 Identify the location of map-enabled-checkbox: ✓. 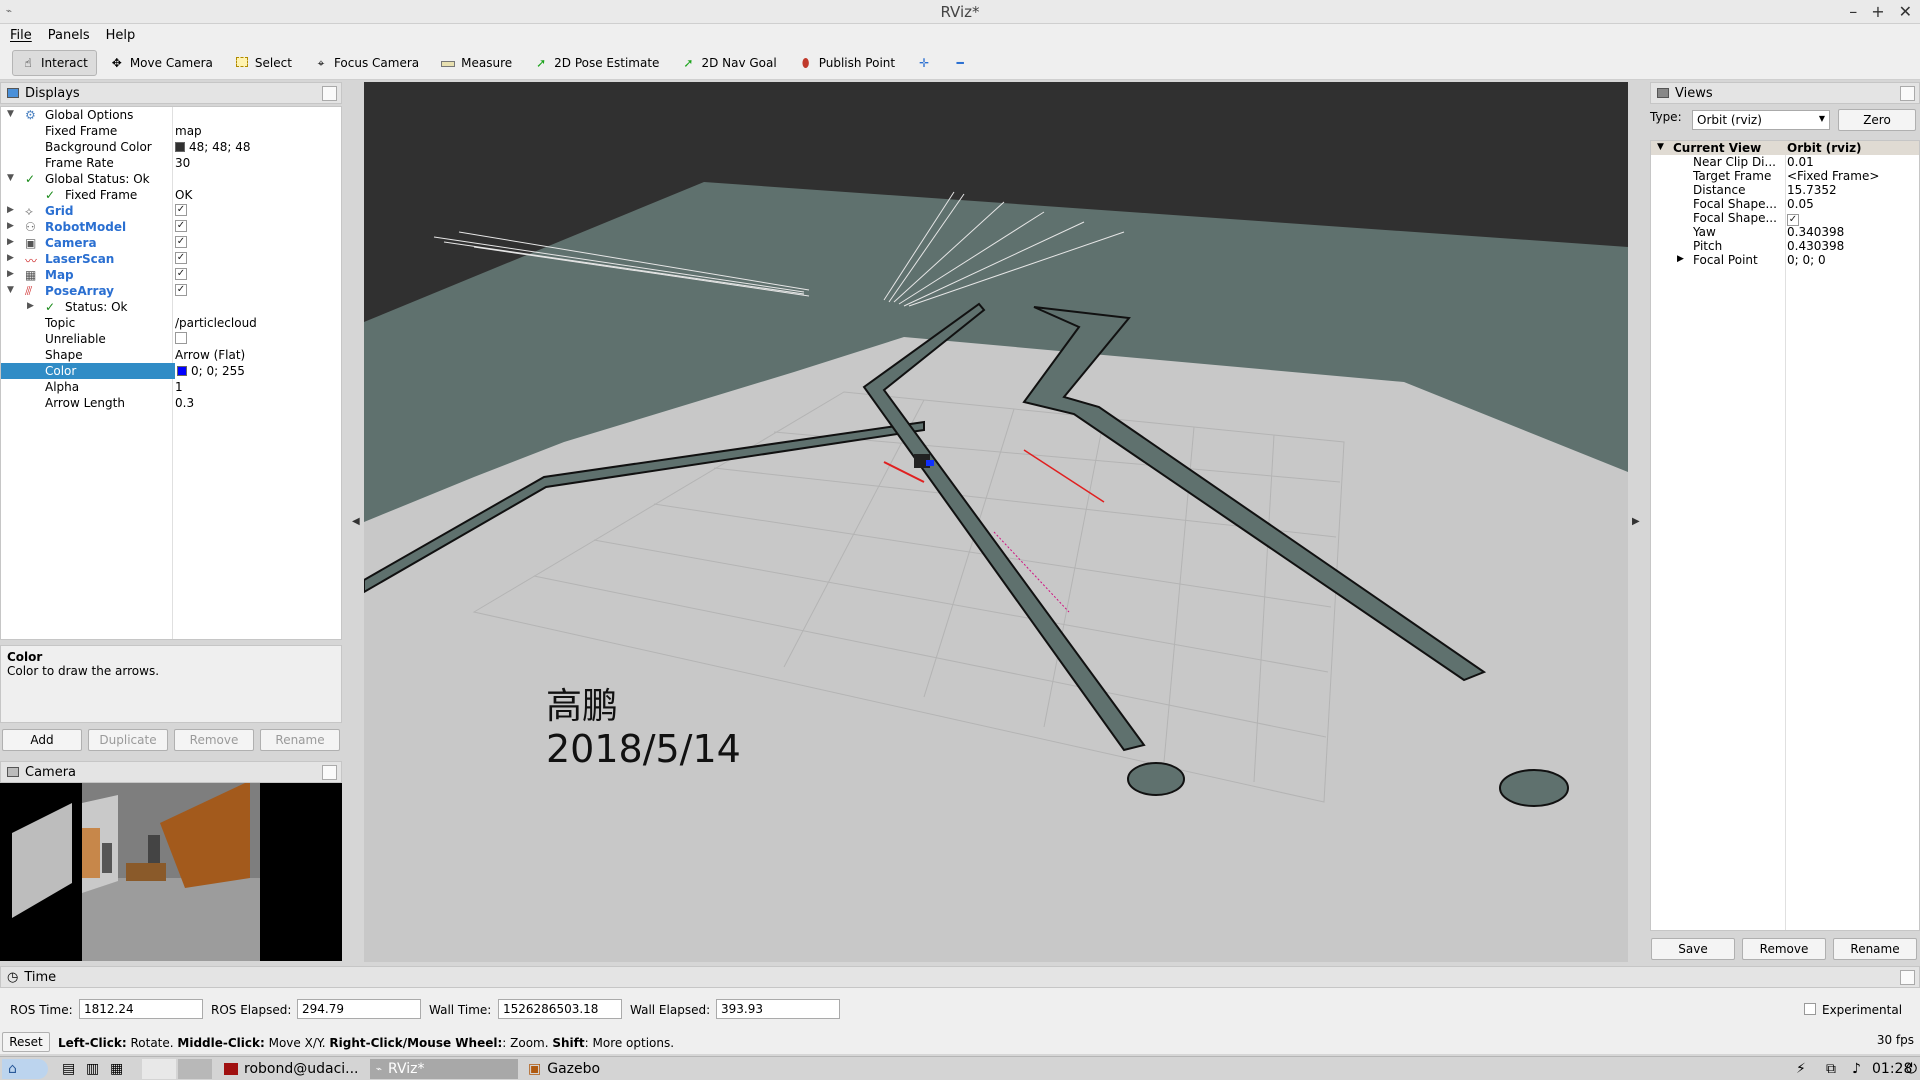
(181, 274).